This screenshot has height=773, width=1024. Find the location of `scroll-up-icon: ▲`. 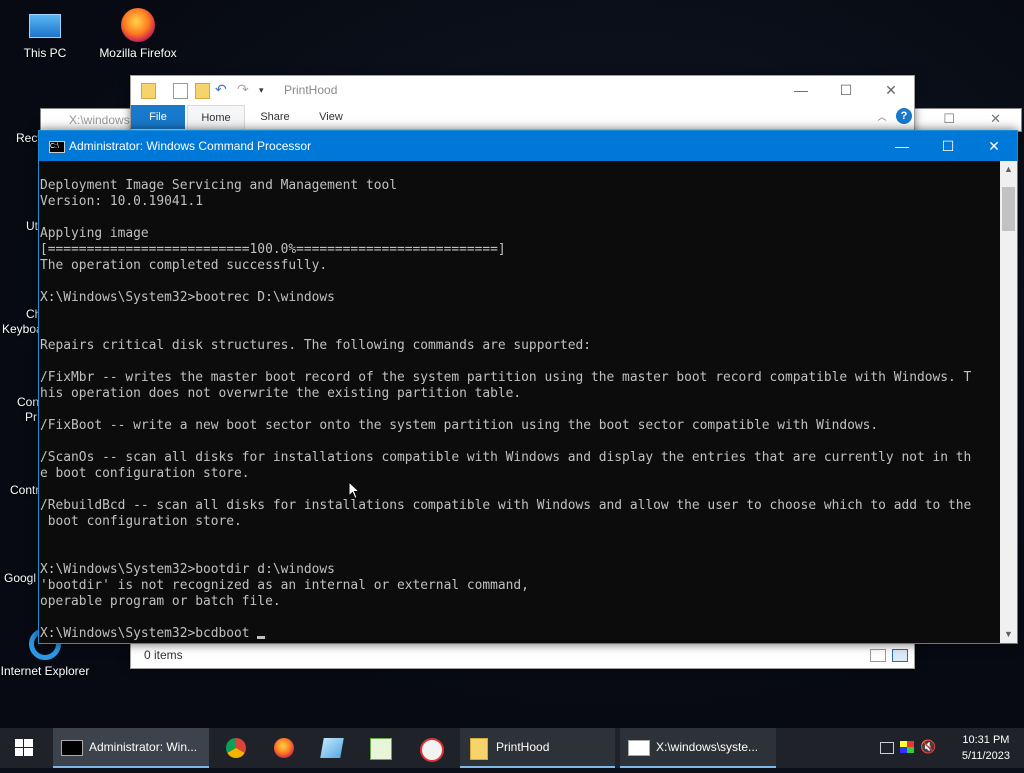

scroll-up-icon: ▲ is located at coordinates (1008, 169).